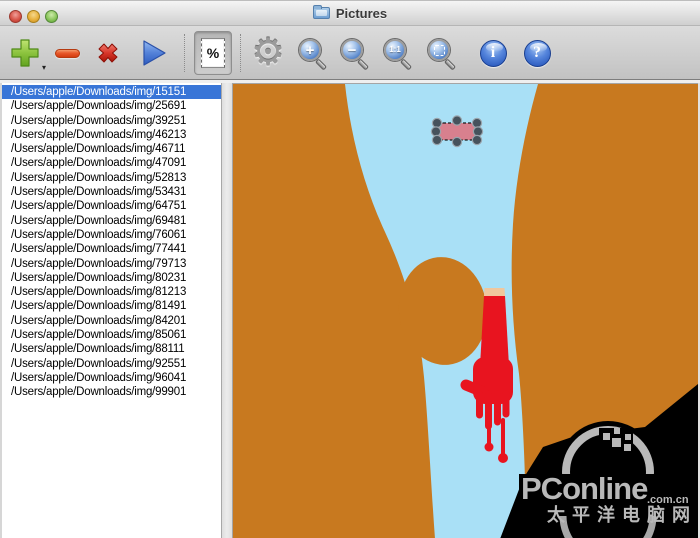  What do you see at coordinates (227, 310) in the screenshot?
I see `panel-divider` at bounding box center [227, 310].